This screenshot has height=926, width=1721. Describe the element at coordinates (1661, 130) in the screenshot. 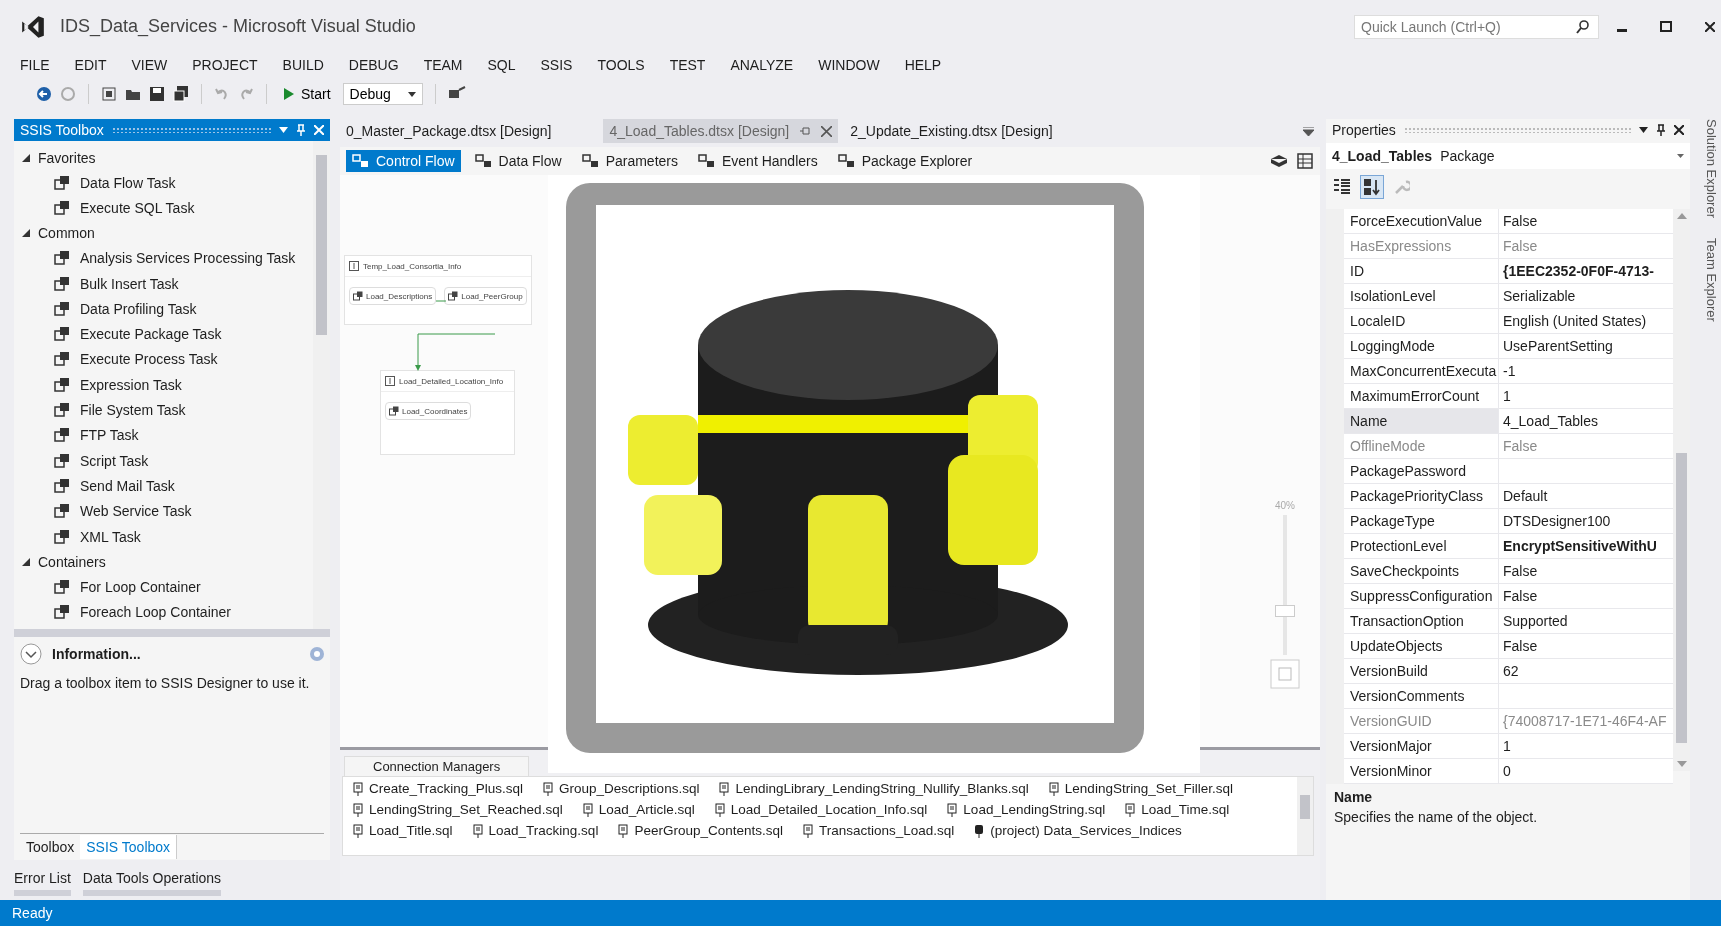

I see `pin-icon` at that location.